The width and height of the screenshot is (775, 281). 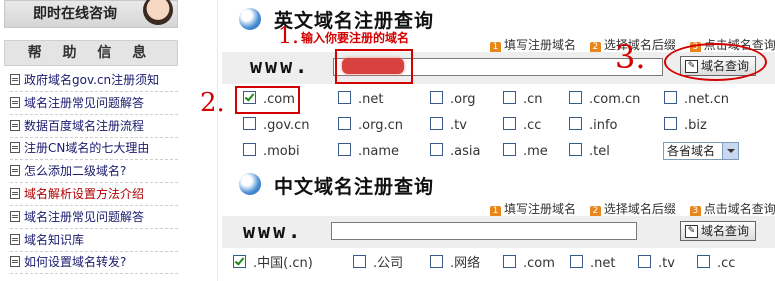 I want to click on tld-option: .org, so click(x=452, y=100).